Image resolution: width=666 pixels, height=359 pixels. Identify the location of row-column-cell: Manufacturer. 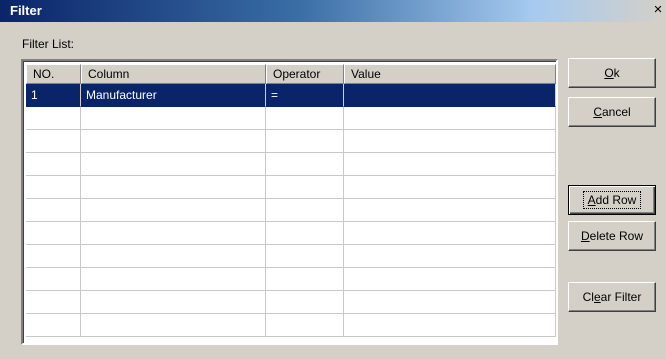
(173, 95).